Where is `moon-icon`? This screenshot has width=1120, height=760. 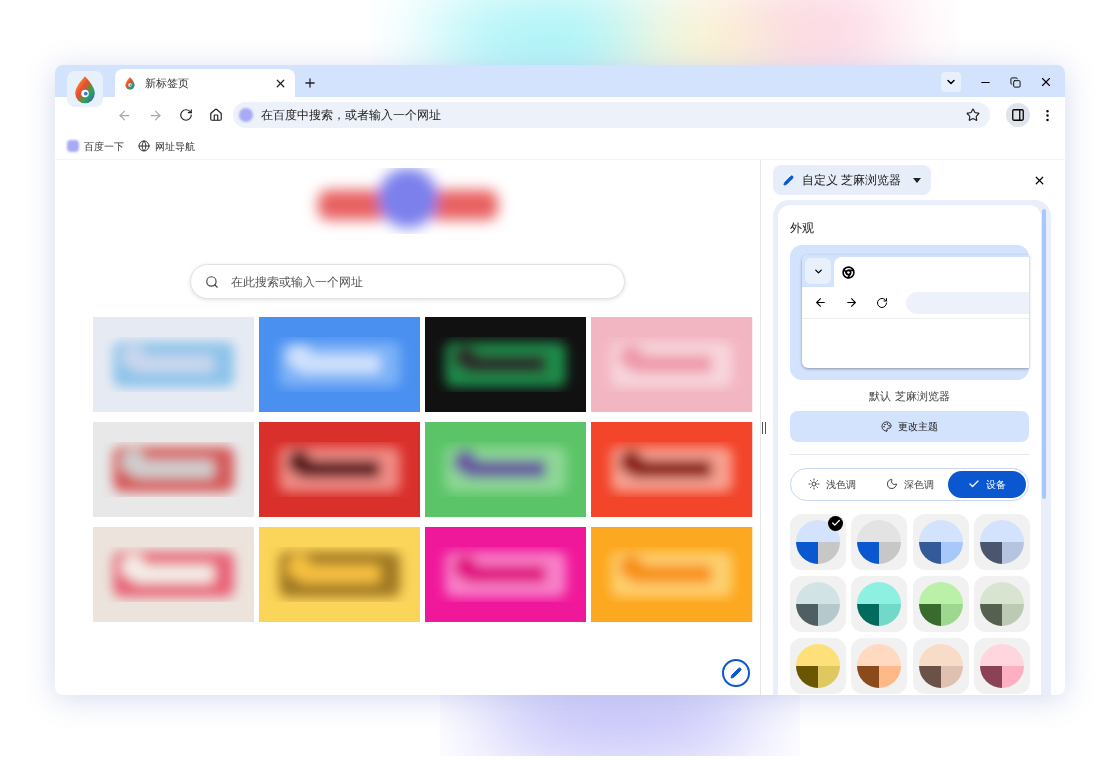 moon-icon is located at coordinates (891, 484).